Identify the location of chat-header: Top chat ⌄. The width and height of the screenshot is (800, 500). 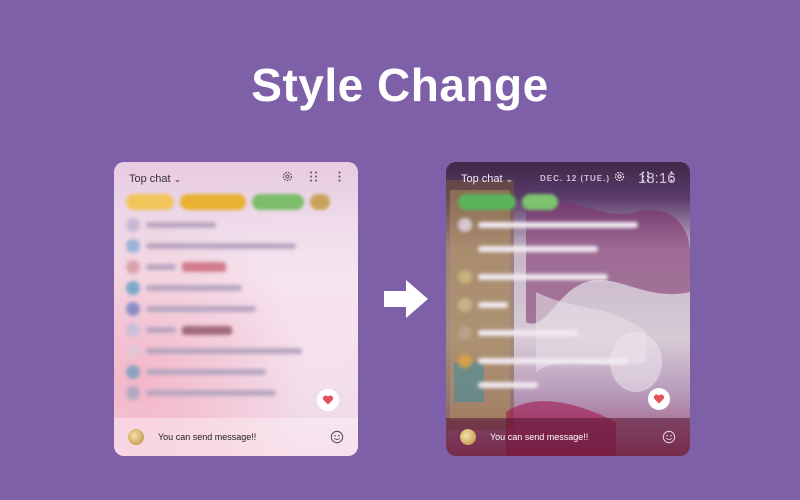
(236, 178).